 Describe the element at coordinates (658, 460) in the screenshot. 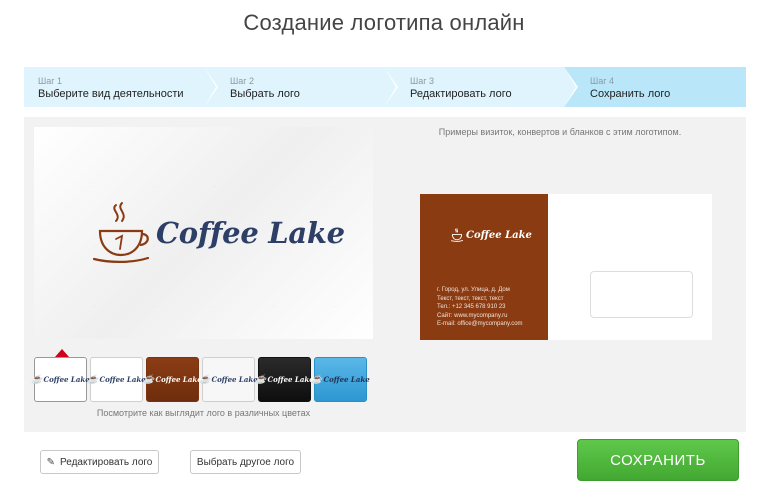

I see `save-button: СОХРАНИТЬ` at that location.